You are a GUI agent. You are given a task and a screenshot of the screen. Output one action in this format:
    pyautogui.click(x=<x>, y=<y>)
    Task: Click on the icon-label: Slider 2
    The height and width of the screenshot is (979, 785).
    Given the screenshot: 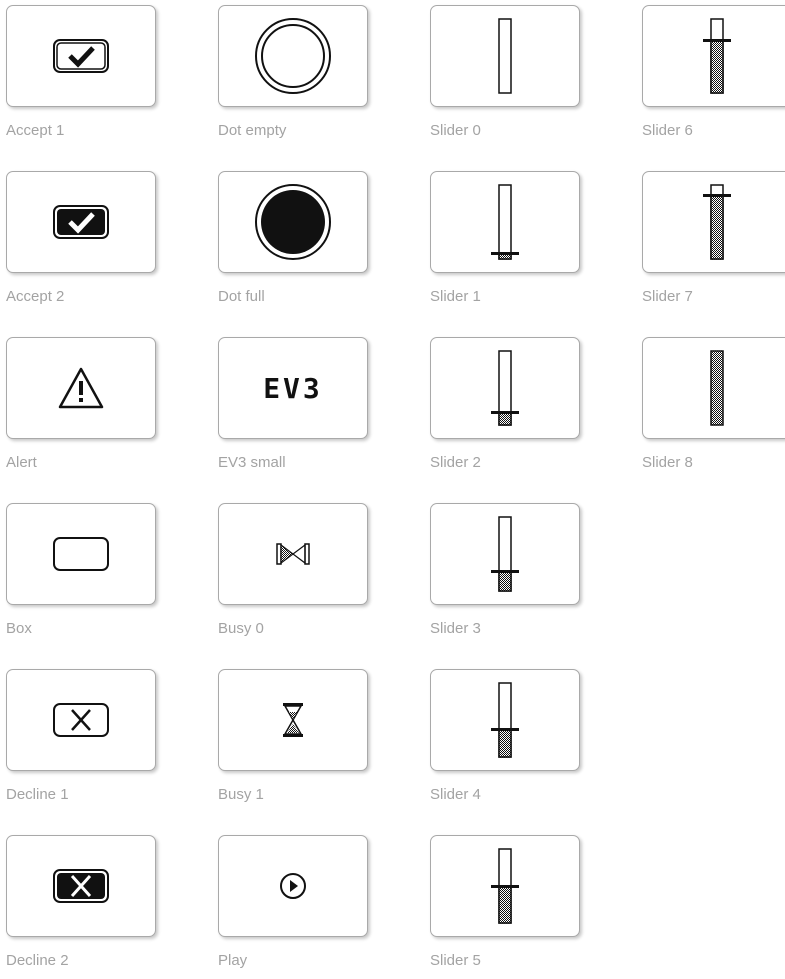 What is the action you would take?
    pyautogui.click(x=455, y=462)
    